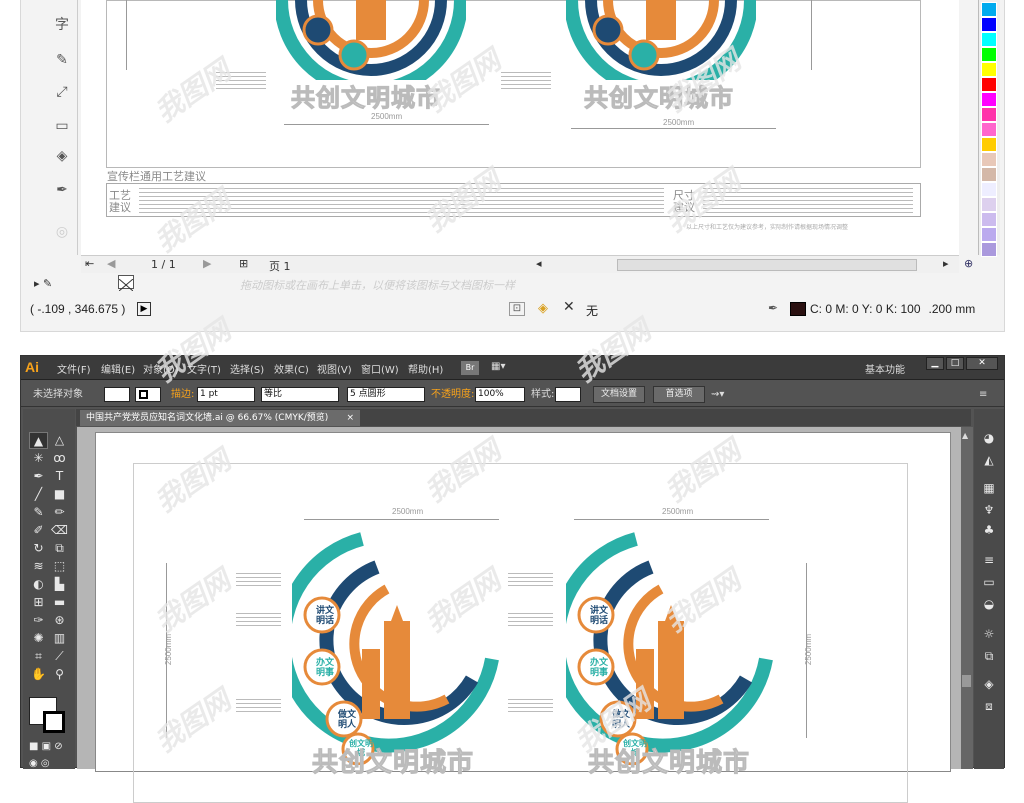  What do you see at coordinates (74, 368) in the screenshot?
I see `menu-file: 文件(F)` at bounding box center [74, 368].